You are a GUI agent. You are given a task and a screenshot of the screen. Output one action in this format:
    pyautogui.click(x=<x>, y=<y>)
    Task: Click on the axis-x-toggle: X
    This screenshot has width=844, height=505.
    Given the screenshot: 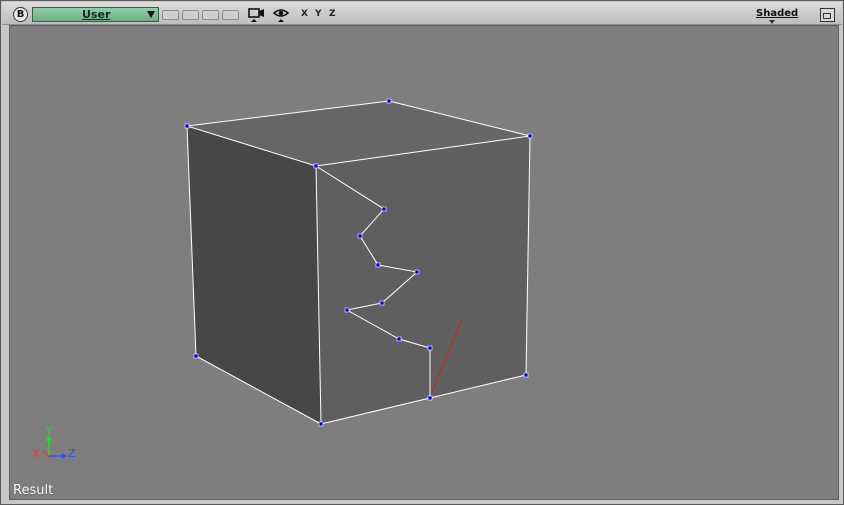 What is the action you would take?
    pyautogui.click(x=304, y=14)
    